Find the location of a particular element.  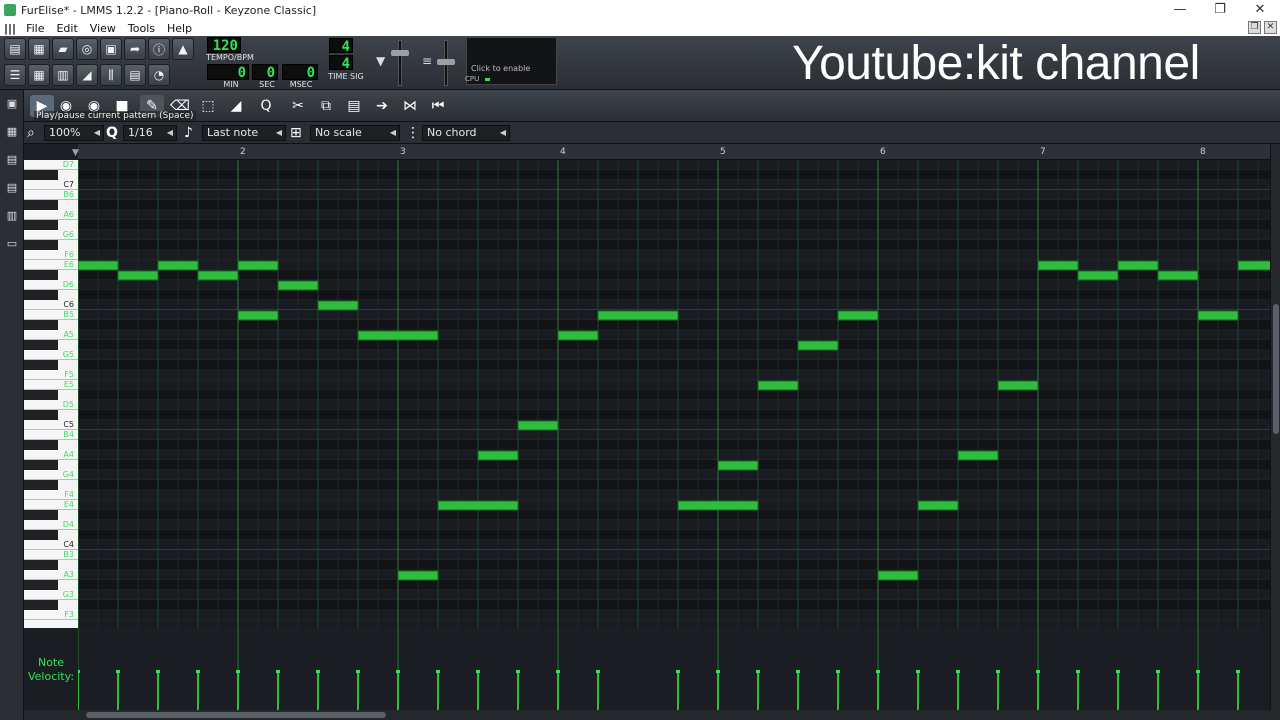

song-editor-icon: ☰ is located at coordinates (15, 75).